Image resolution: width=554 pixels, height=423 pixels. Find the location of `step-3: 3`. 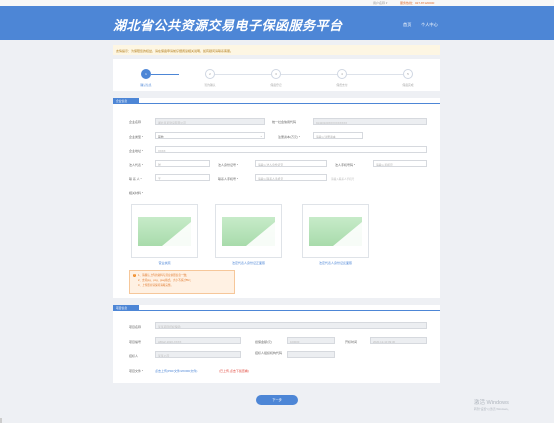

step-3: 3 is located at coordinates (276, 74).